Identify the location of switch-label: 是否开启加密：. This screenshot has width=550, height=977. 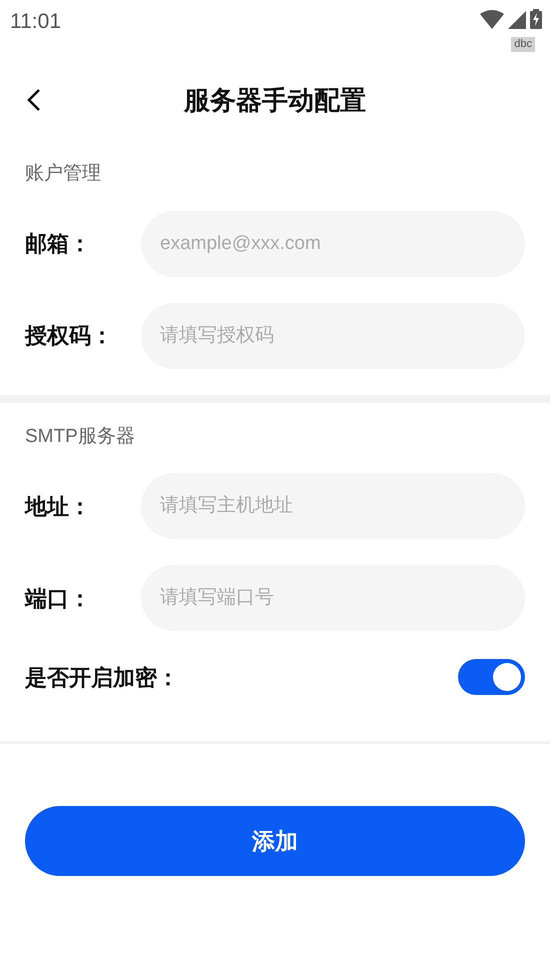
(102, 678).